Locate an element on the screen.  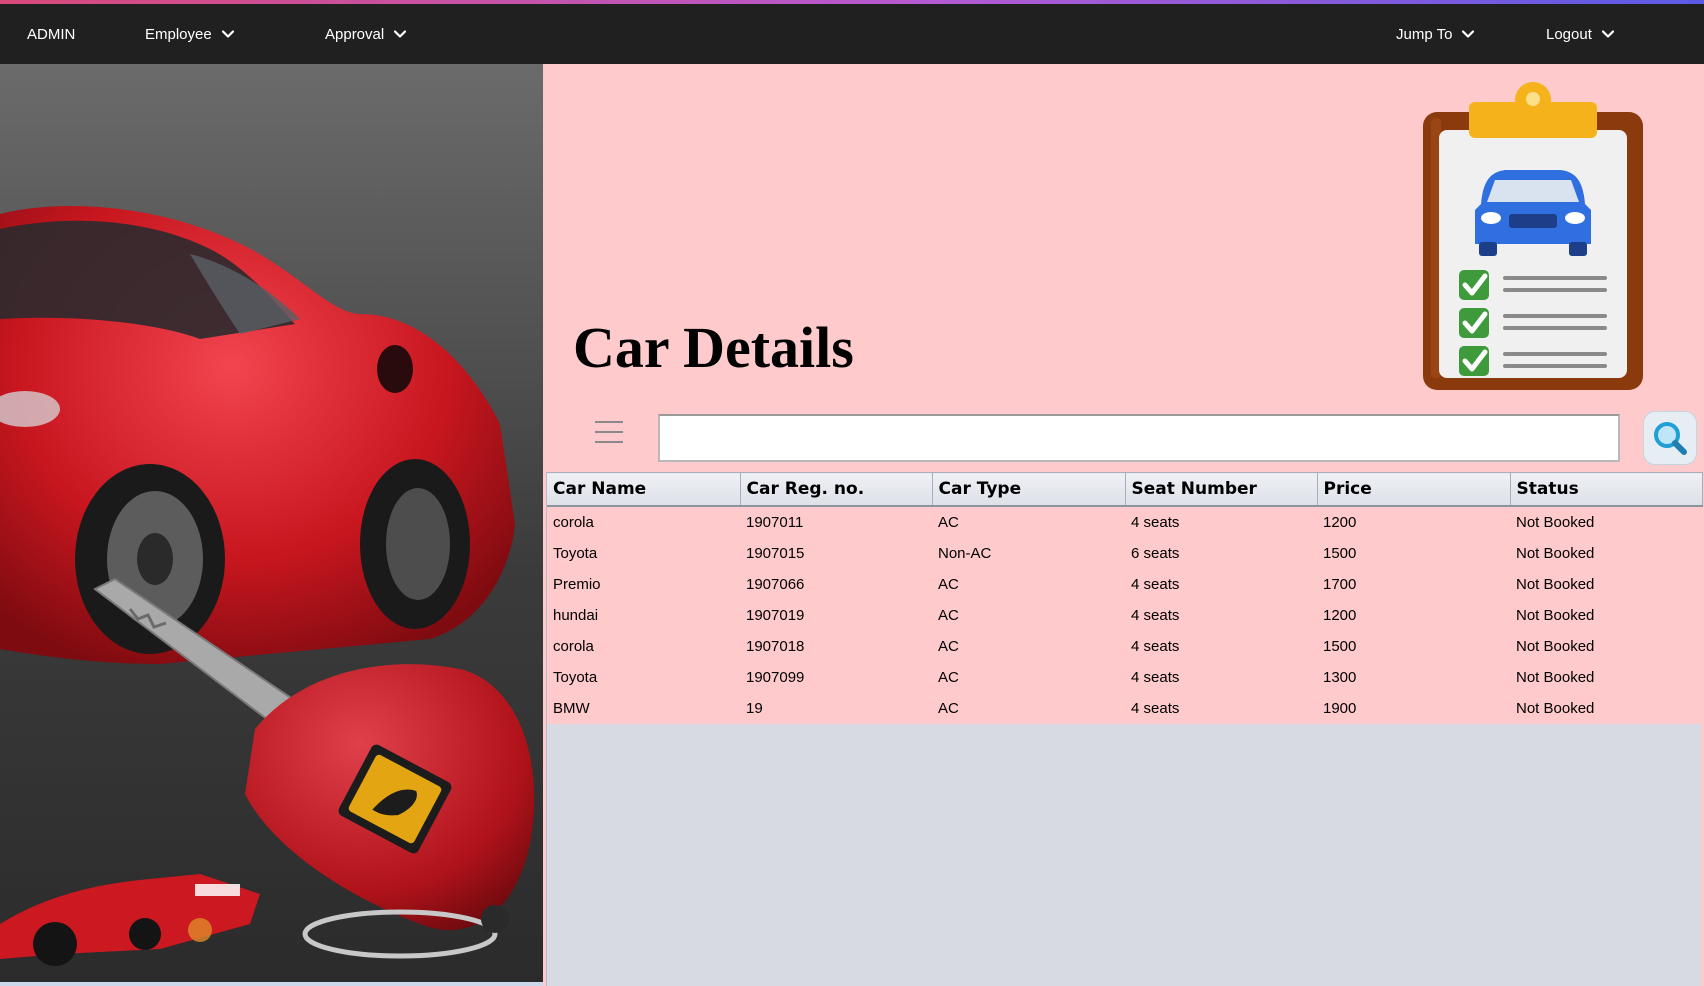
nav-approval-menu: Approval is located at coordinates (366, 34).